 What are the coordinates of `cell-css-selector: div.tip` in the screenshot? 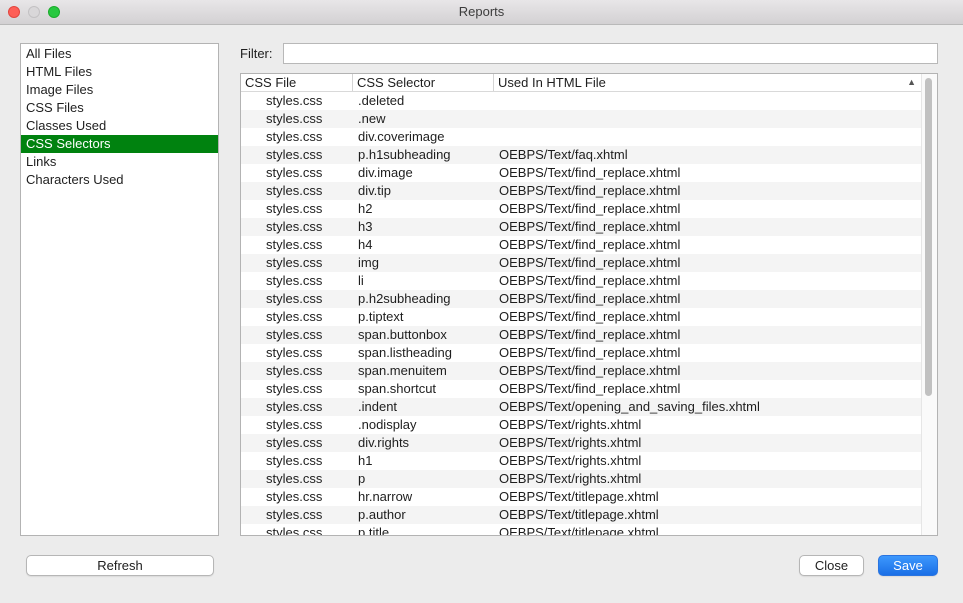 It's located at (374, 190).